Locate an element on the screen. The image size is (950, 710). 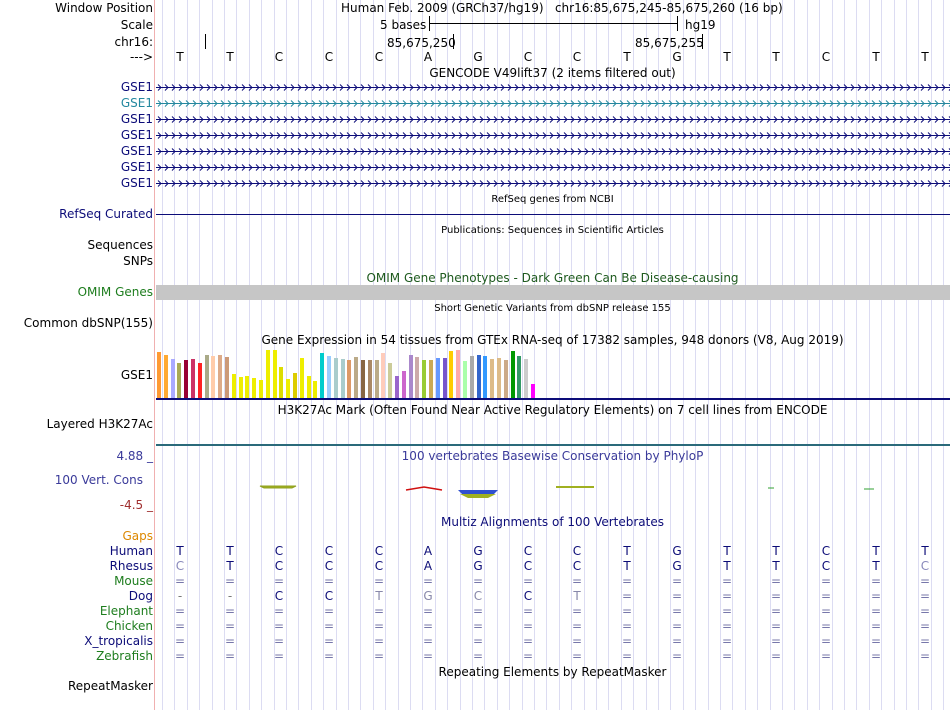
base-letter: T is located at coordinates (180, 57).